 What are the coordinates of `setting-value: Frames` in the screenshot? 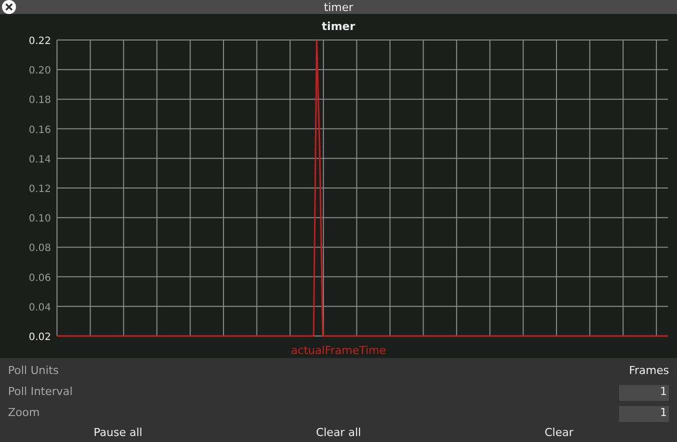 It's located at (648, 371).